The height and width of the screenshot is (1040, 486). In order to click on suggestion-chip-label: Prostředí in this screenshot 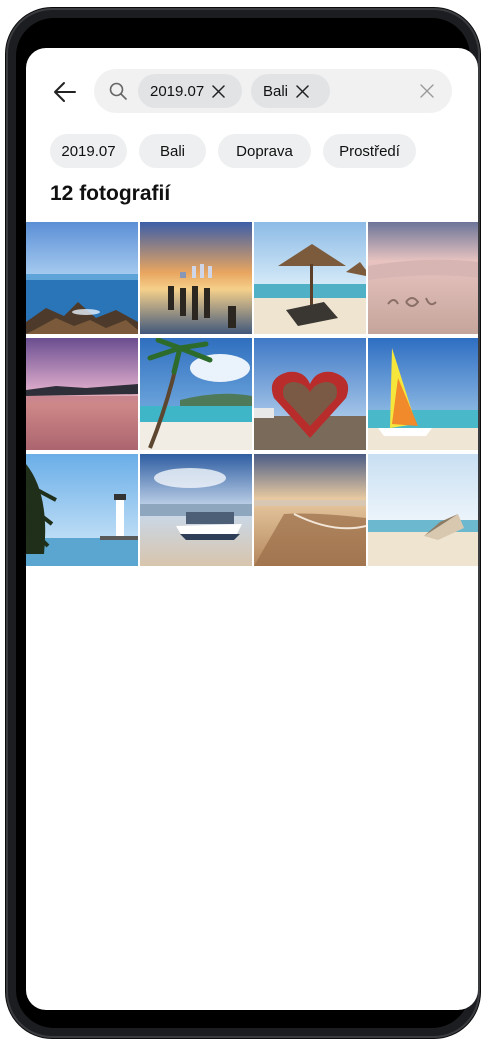, I will do `click(369, 151)`.